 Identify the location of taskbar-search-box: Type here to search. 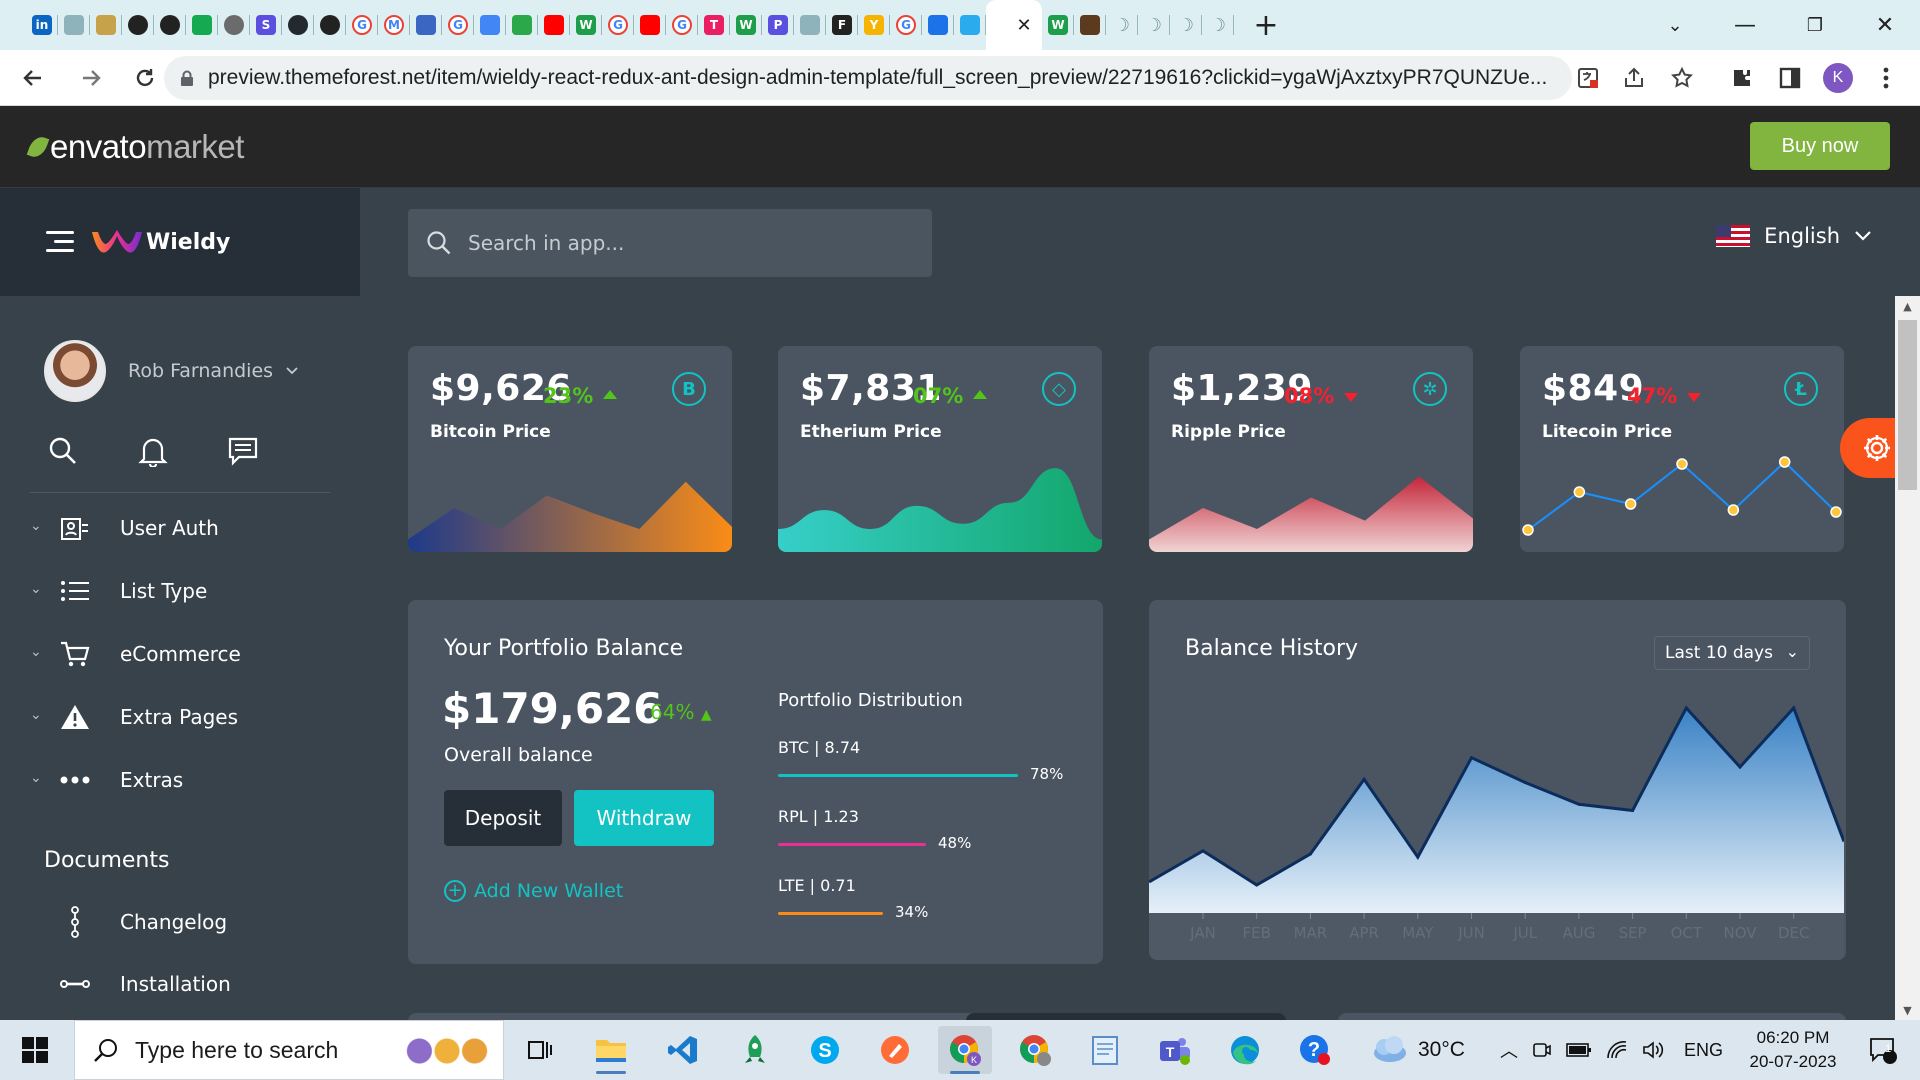
(289, 1050).